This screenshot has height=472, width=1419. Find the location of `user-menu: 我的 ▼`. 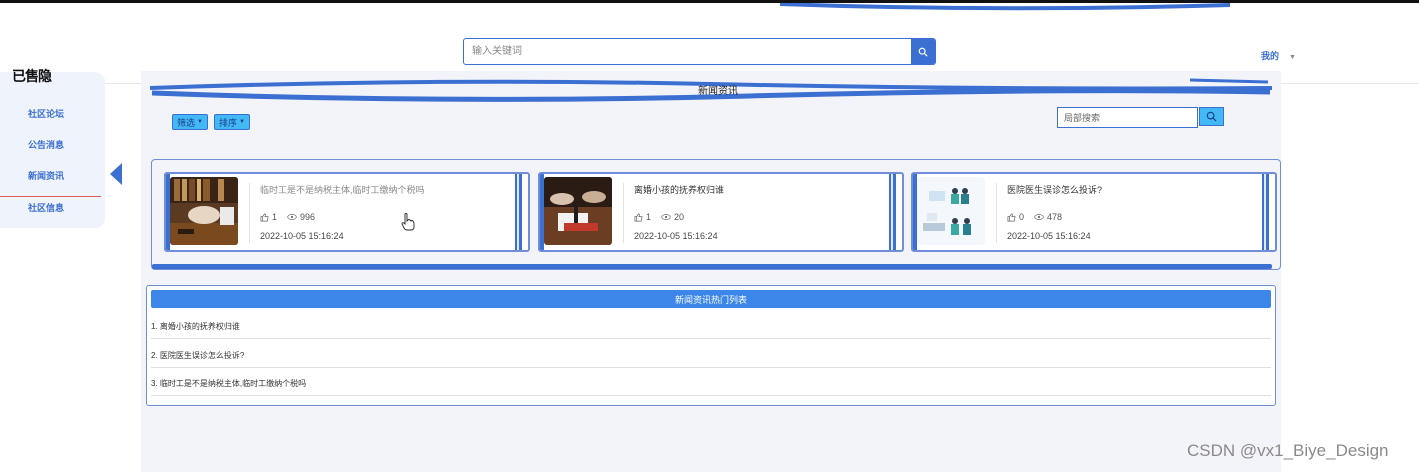

user-menu: 我的 ▼ is located at coordinates (1278, 55).